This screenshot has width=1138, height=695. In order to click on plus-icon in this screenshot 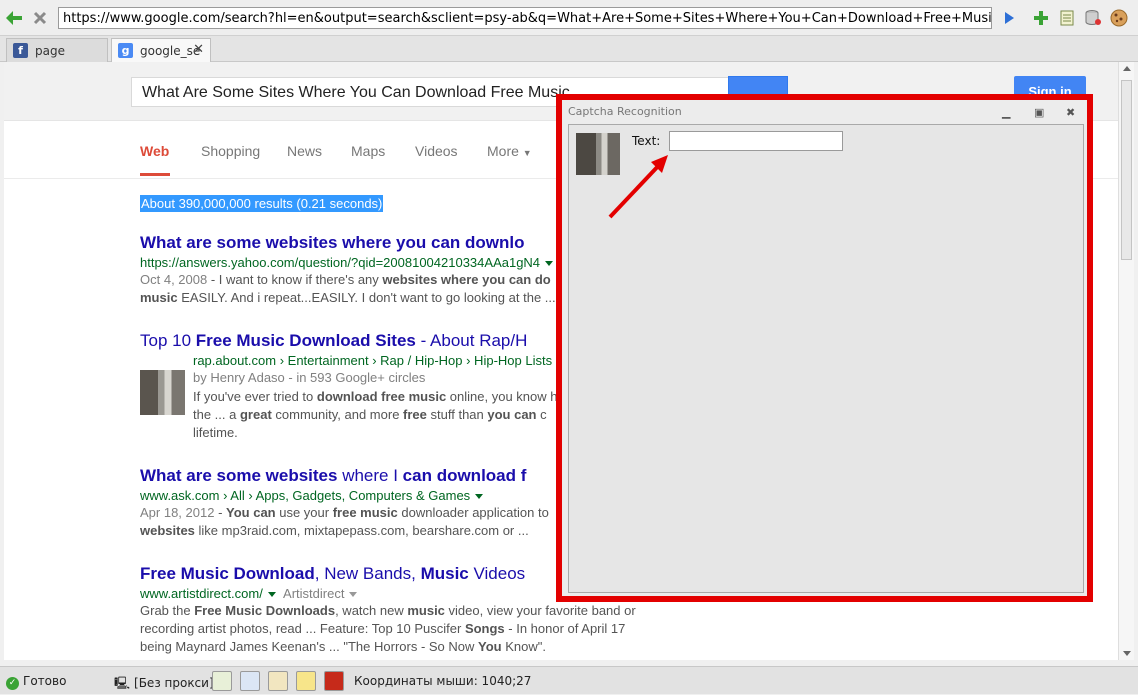, I will do `click(1041, 18)`.